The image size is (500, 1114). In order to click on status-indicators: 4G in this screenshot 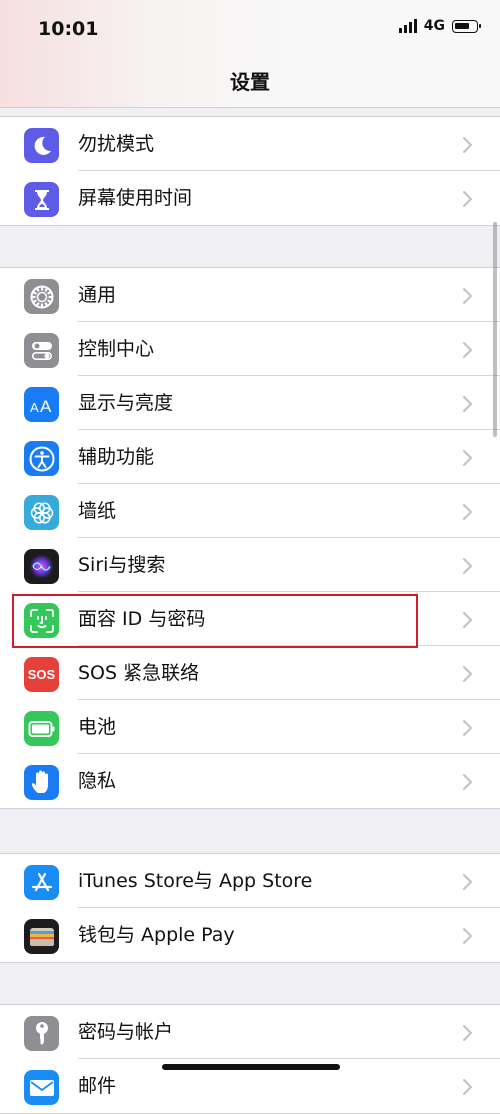, I will do `click(439, 26)`.